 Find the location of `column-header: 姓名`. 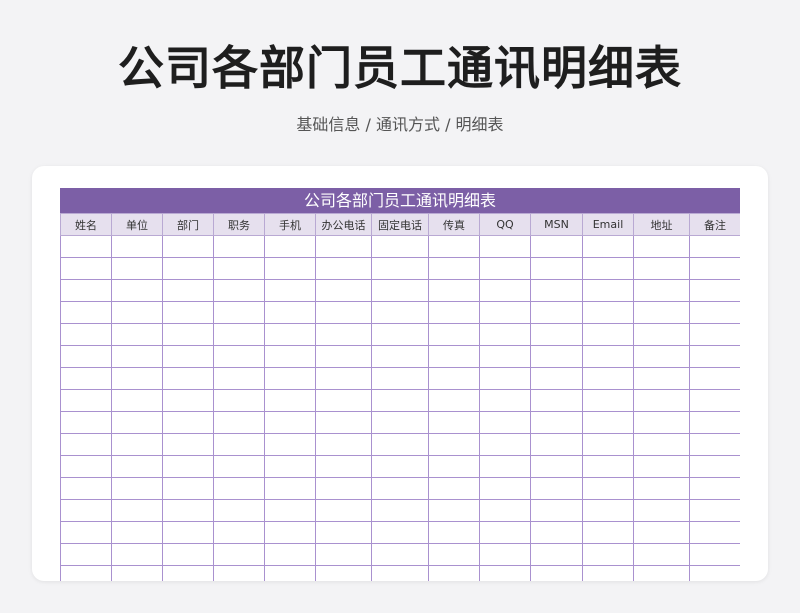

column-header: 姓名 is located at coordinates (86, 224).